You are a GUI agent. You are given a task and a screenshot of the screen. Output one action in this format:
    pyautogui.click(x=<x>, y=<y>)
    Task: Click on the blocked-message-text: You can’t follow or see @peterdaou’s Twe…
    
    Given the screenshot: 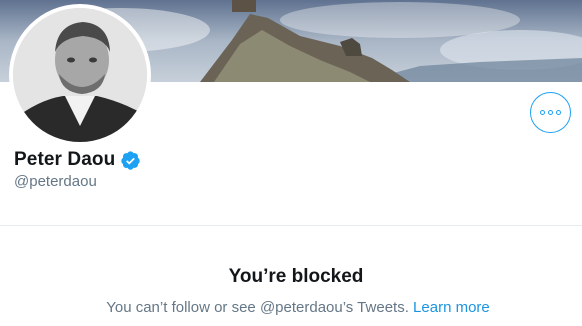 What is the action you would take?
    pyautogui.click(x=257, y=307)
    